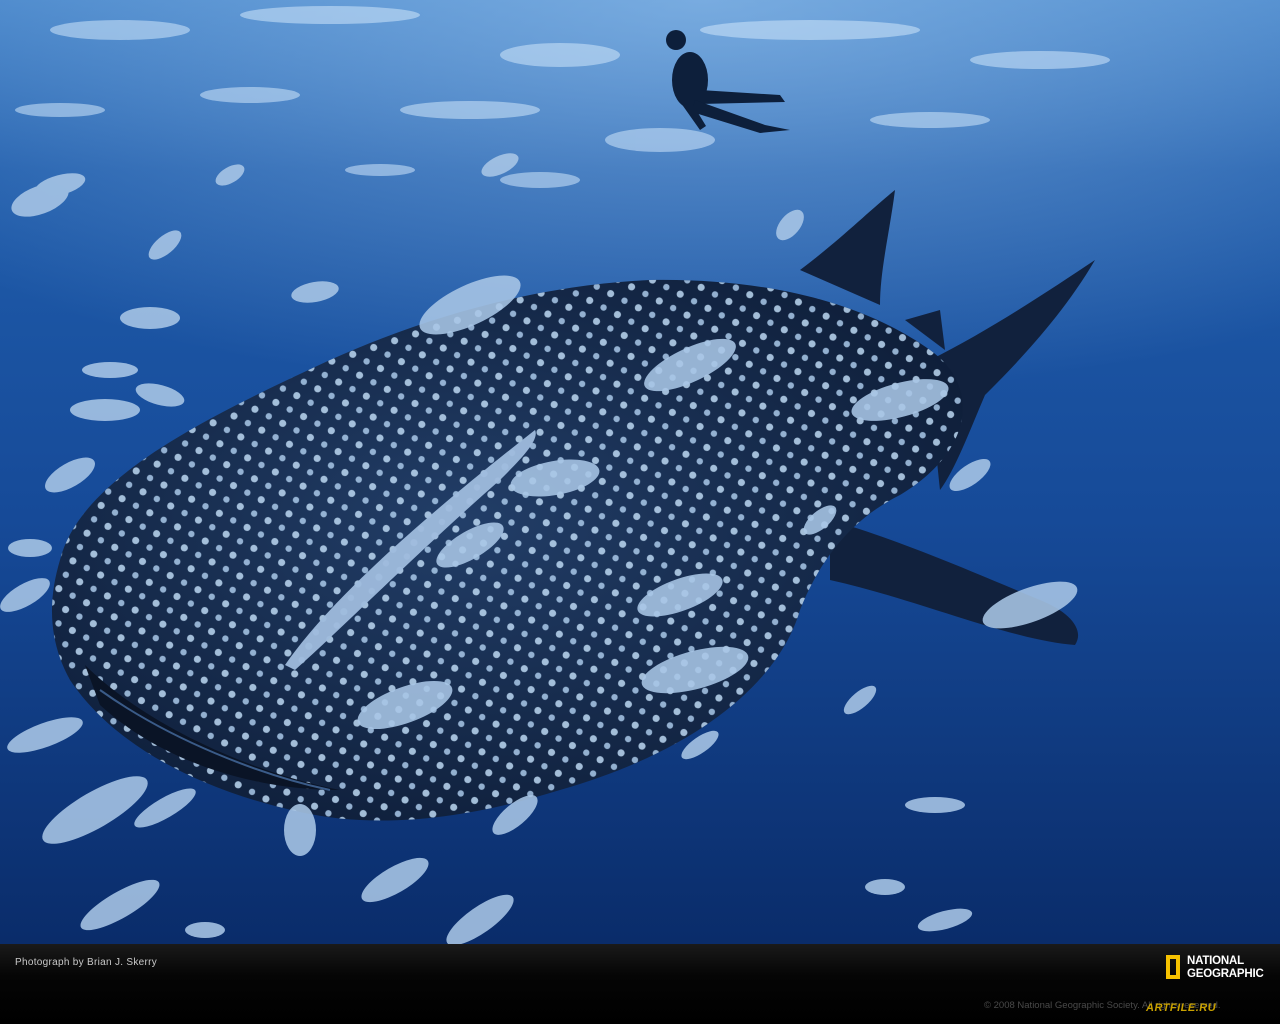 The width and height of the screenshot is (1280, 1024). I want to click on national-geographic-logo: NATIONAL GEOGRAPHIC, so click(1218, 970).